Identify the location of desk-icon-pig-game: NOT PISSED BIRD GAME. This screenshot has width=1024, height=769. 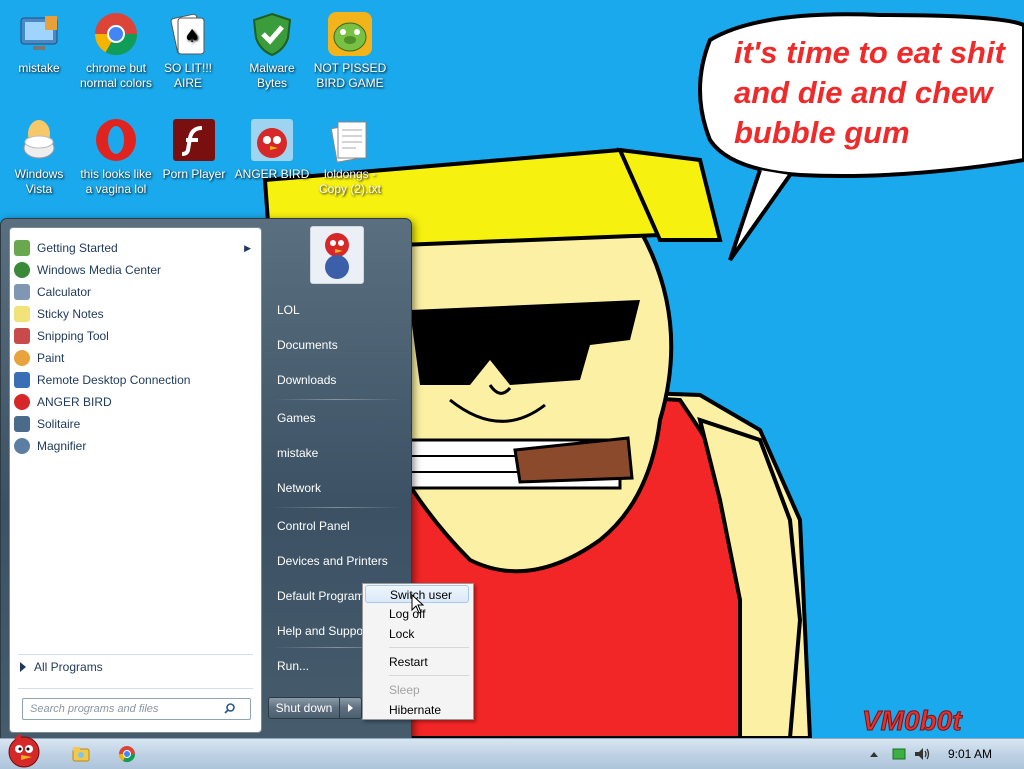
(350, 48).